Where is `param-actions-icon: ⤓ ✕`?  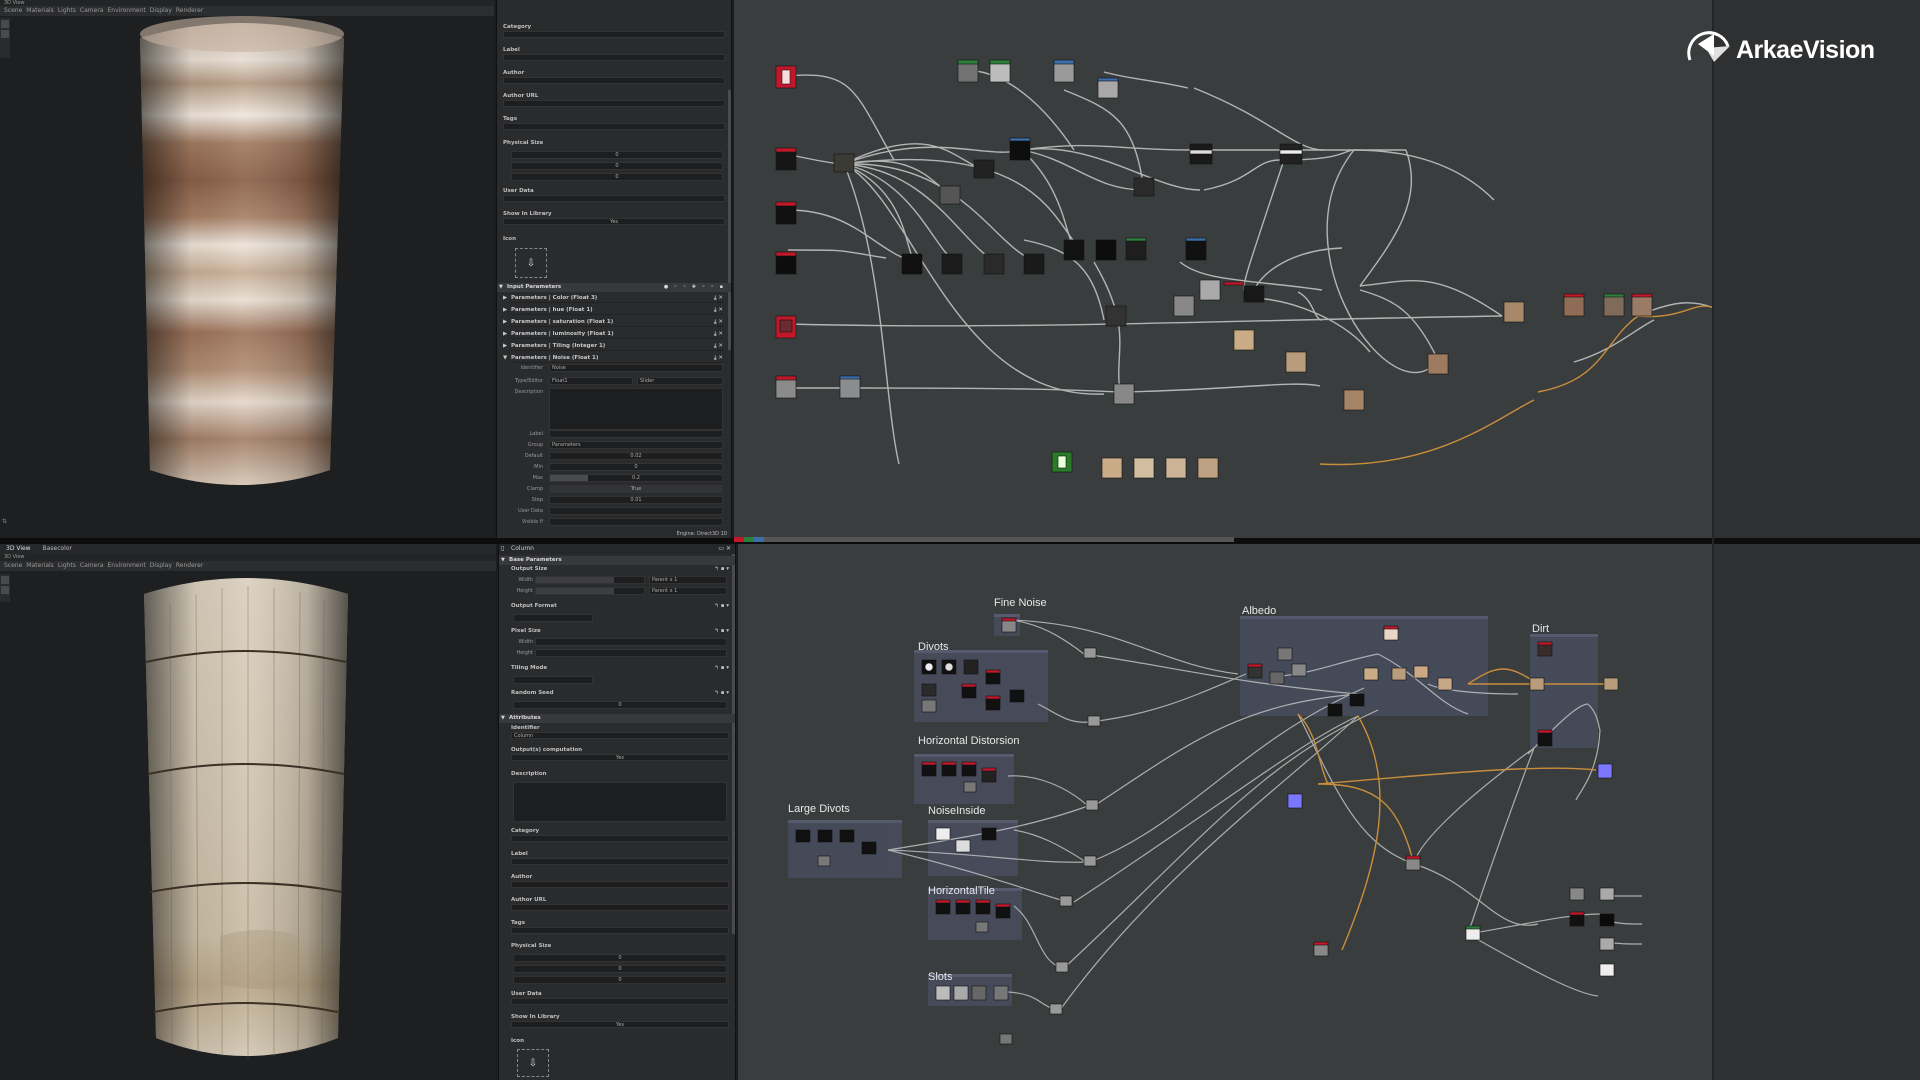
param-actions-icon: ⤓ ✕ is located at coordinates (718, 322).